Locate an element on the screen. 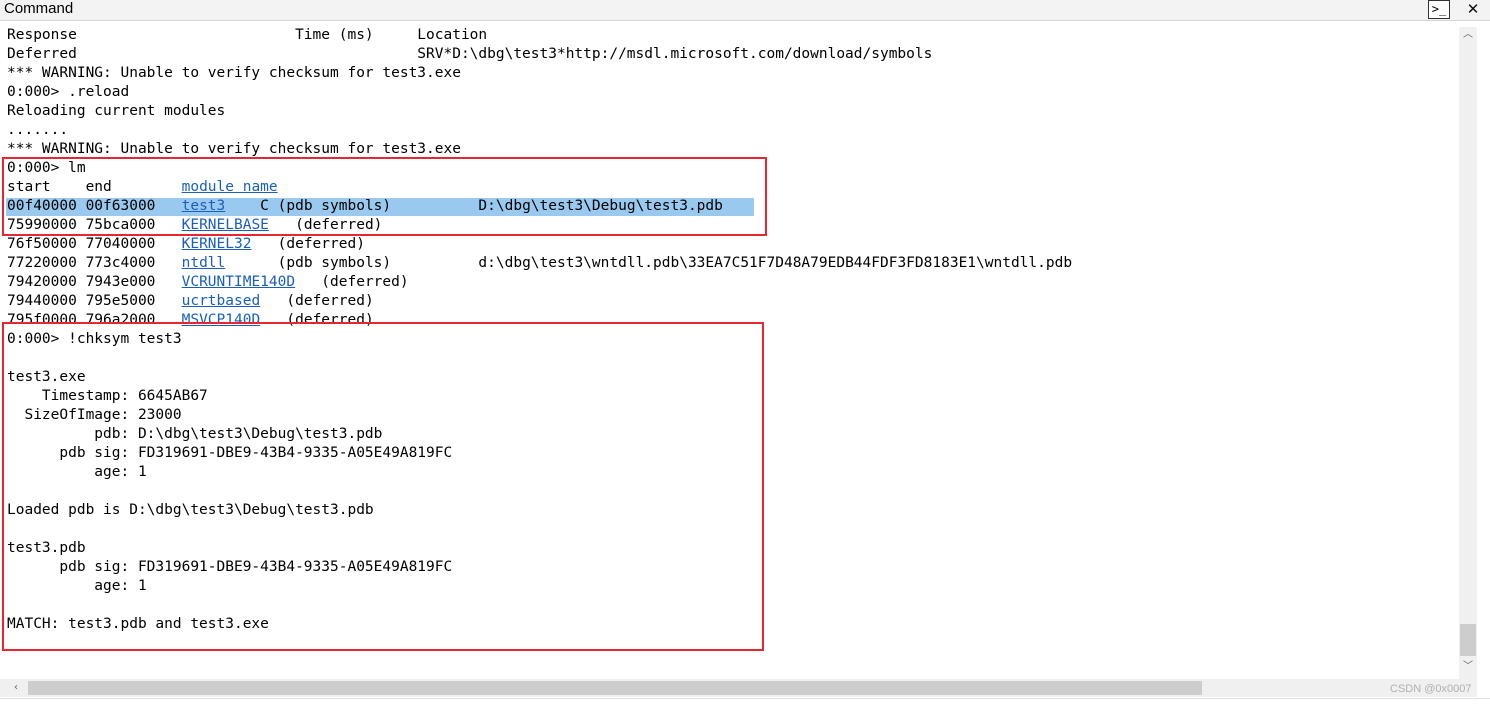 This screenshot has width=1490, height=706. vertical-scroll-thumb is located at coordinates (1468, 640).